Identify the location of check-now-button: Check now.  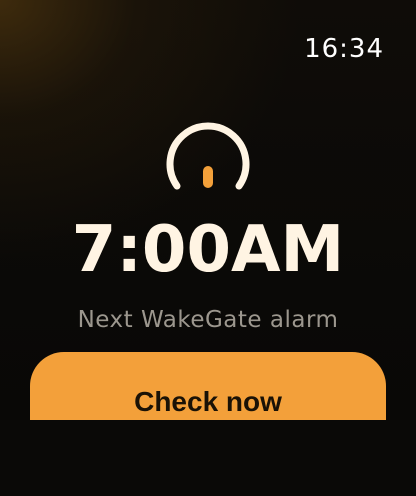
(208, 386).